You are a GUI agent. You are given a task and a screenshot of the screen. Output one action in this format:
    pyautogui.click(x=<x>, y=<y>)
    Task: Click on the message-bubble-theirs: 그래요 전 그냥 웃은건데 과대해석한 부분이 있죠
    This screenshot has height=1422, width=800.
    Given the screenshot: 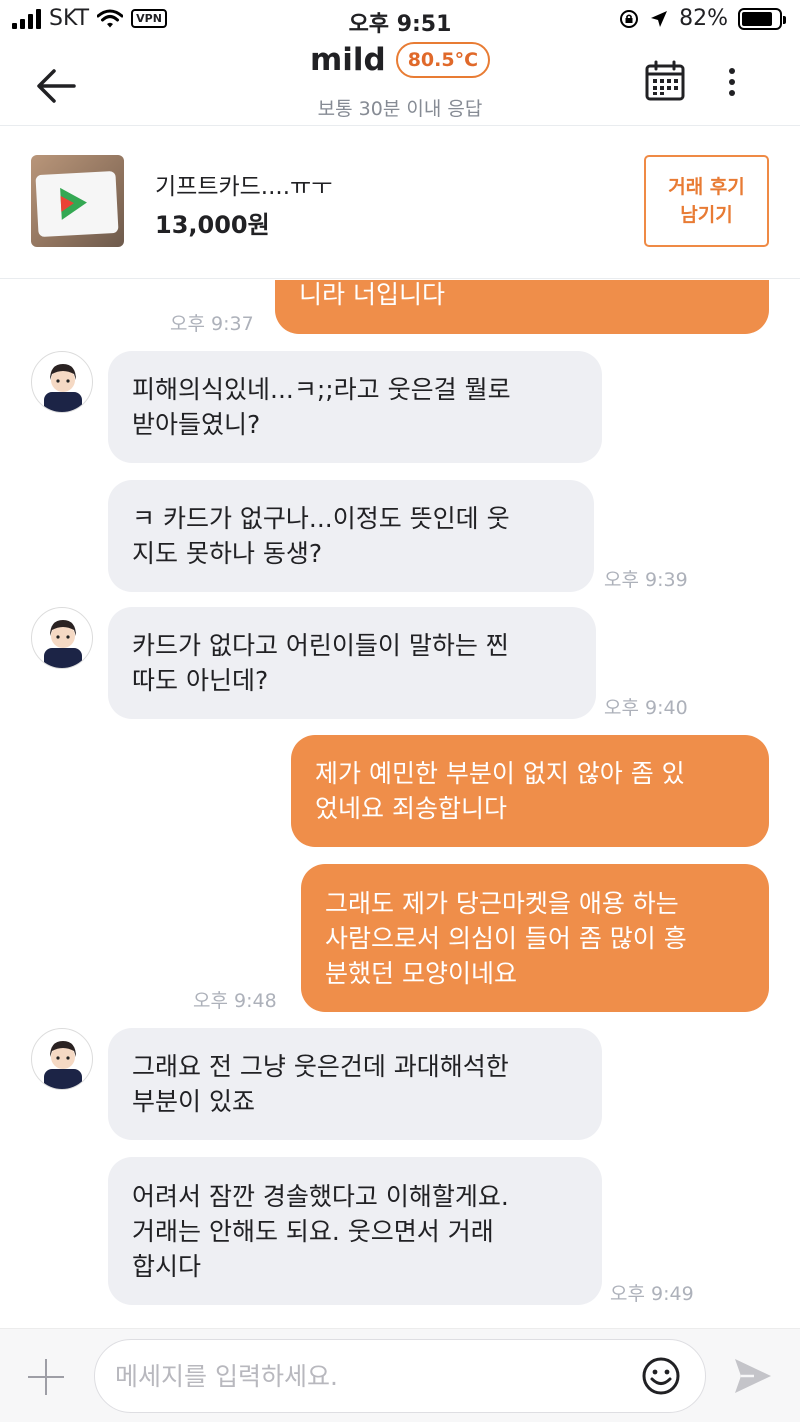 What is the action you would take?
    pyautogui.click(x=355, y=1084)
    